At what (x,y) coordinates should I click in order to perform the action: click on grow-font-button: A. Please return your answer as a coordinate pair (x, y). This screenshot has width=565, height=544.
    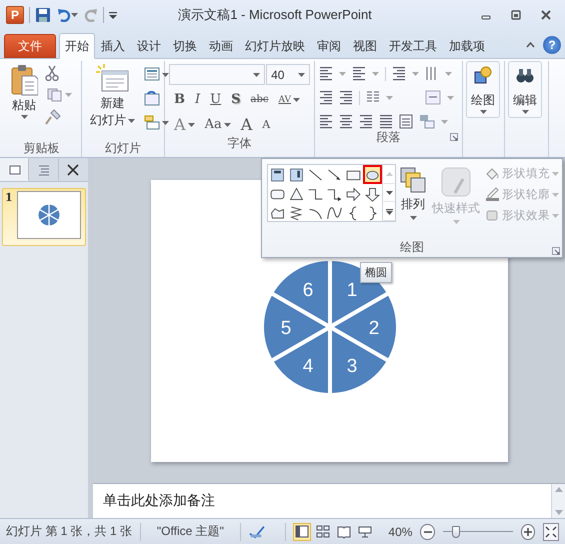
    Looking at the image, I should click on (247, 124).